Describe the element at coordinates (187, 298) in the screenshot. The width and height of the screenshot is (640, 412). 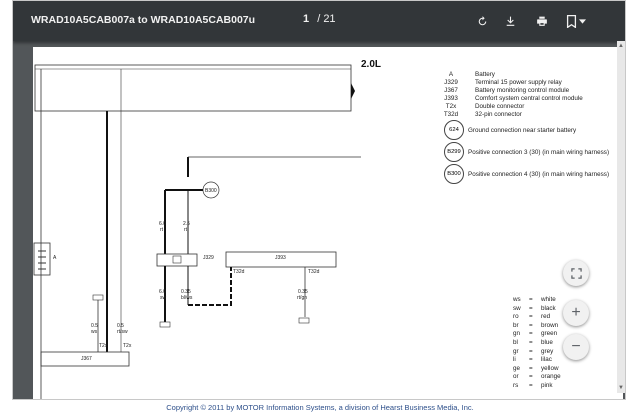
I see `wire-color: bl/ws` at that location.